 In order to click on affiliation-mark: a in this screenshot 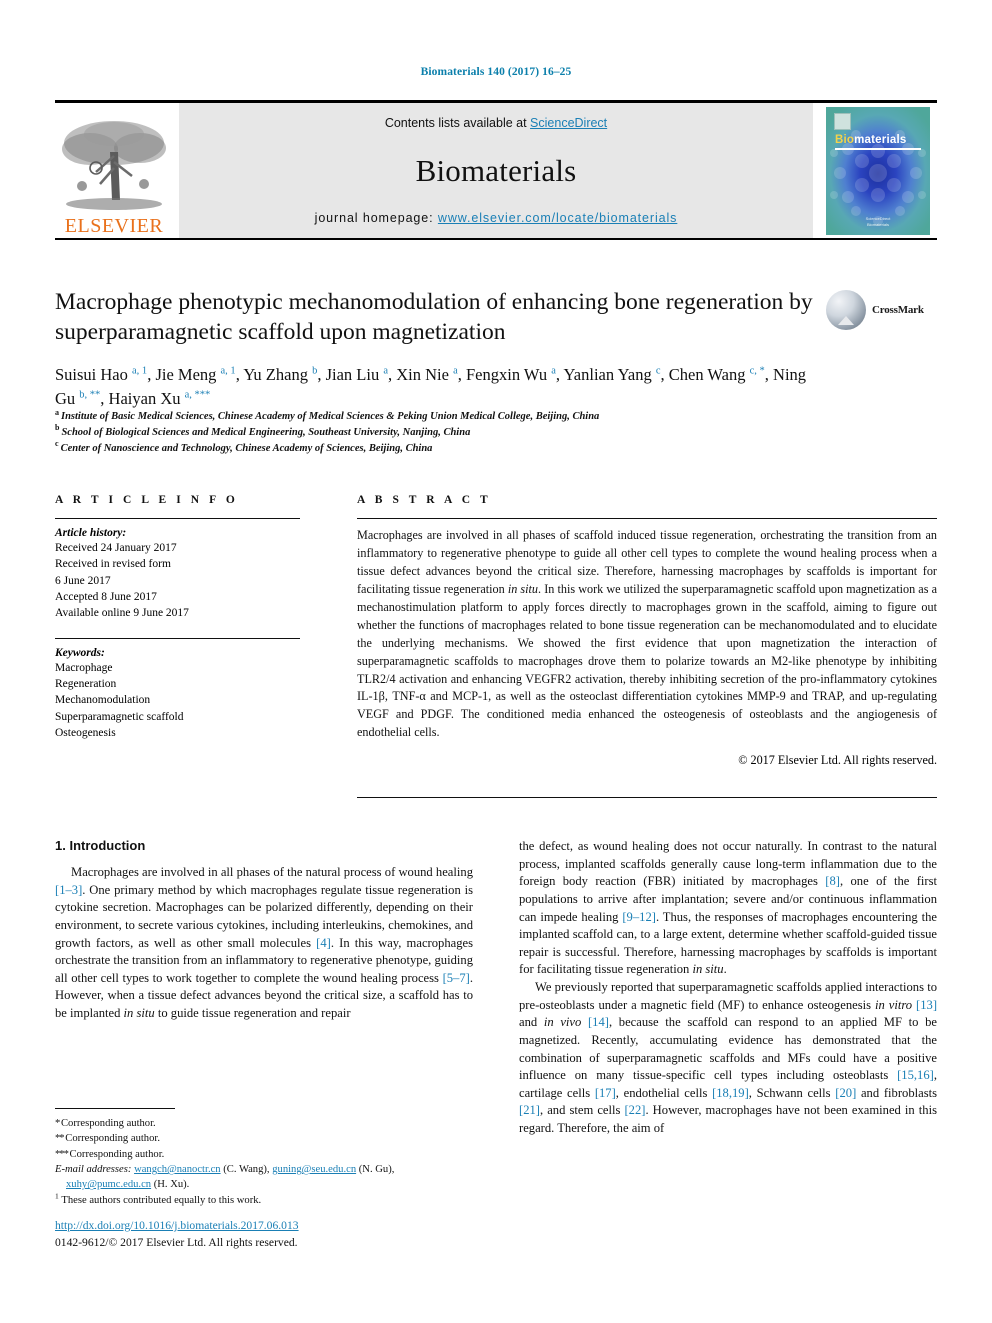, I will do `click(57, 412)`.